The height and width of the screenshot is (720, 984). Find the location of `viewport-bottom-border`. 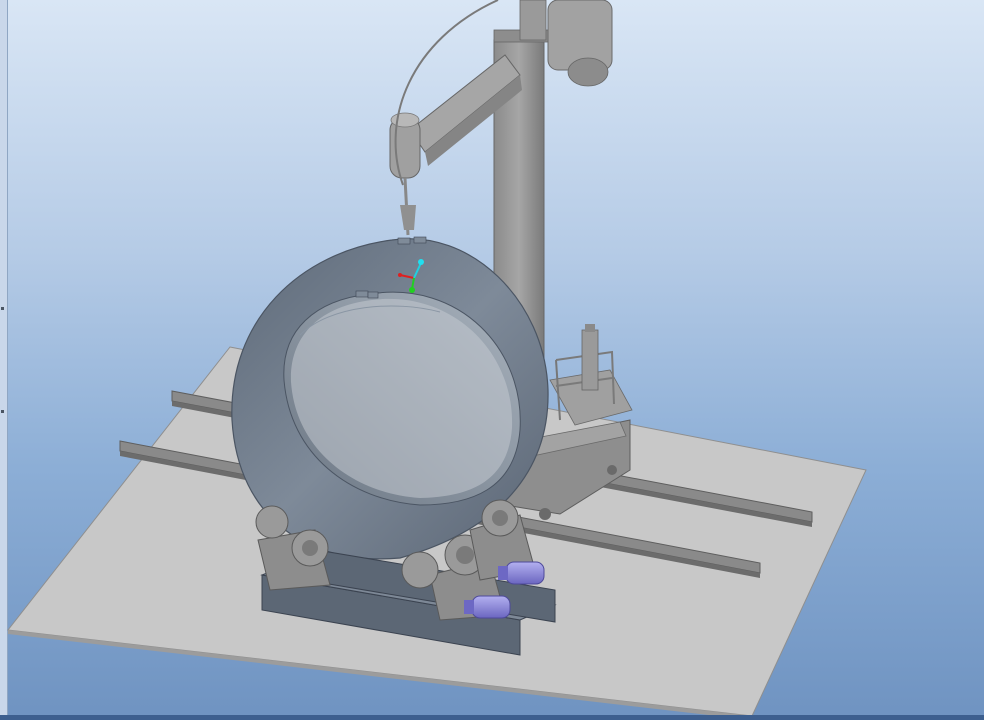

viewport-bottom-border is located at coordinates (492, 717).